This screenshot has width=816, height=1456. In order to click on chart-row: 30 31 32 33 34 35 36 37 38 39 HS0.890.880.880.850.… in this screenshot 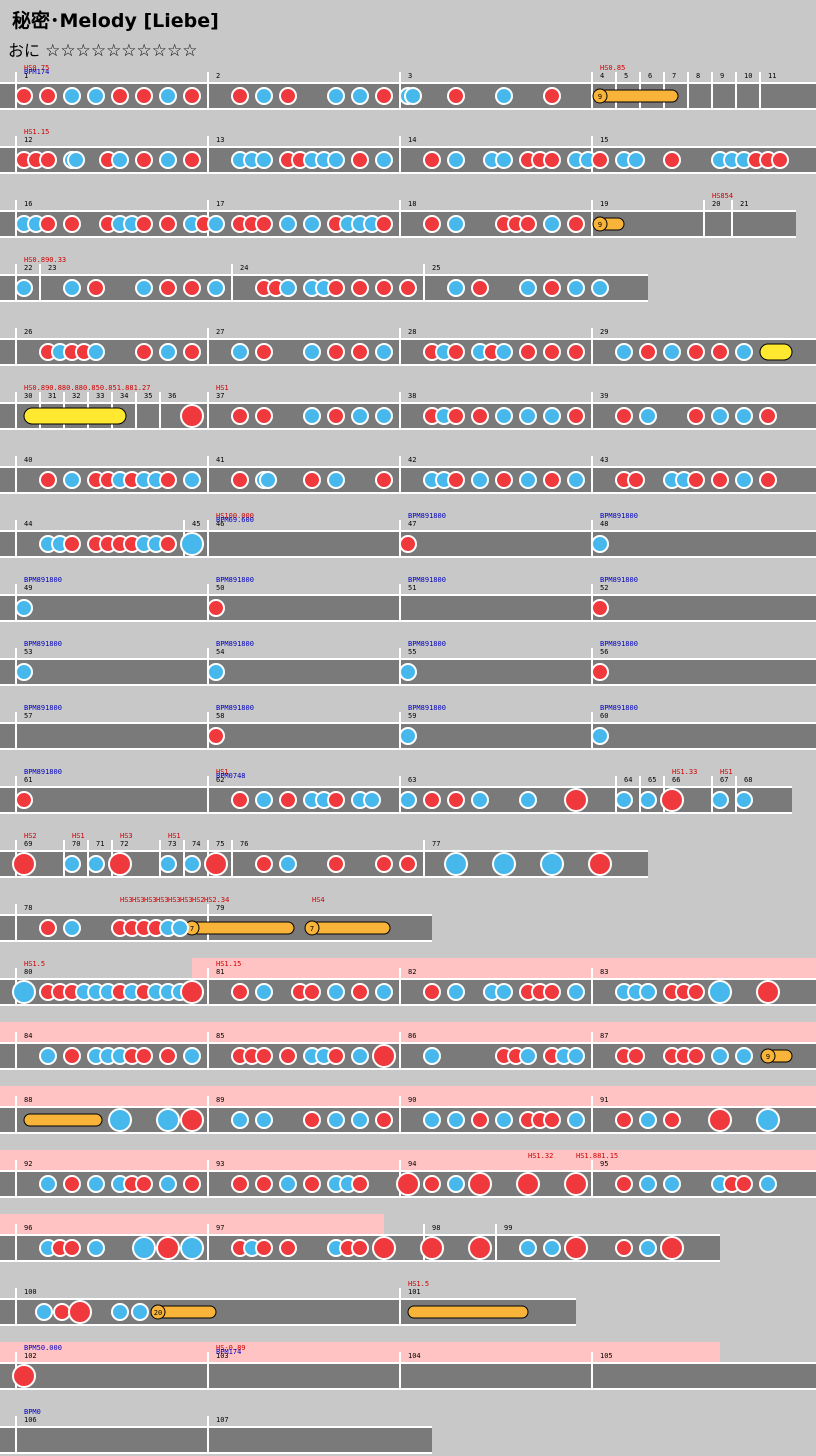, I will do `click(408, 407)`.